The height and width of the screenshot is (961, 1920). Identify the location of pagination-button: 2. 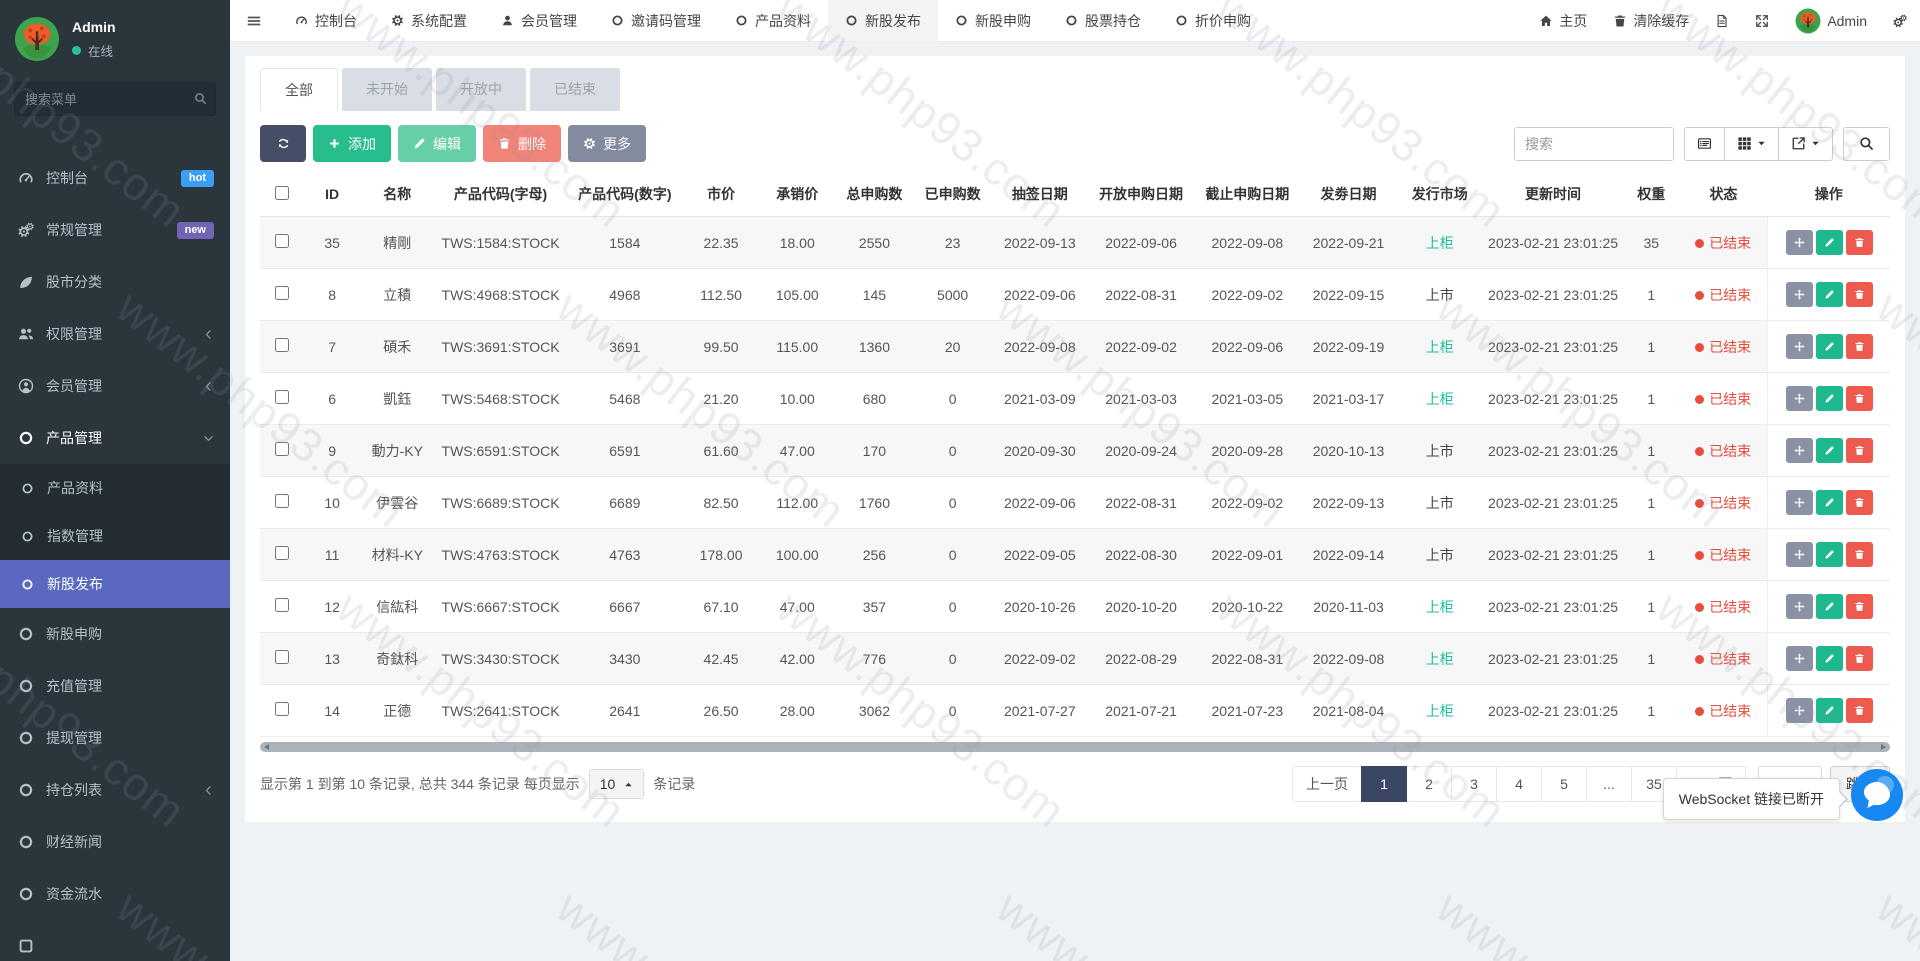
(1429, 784).